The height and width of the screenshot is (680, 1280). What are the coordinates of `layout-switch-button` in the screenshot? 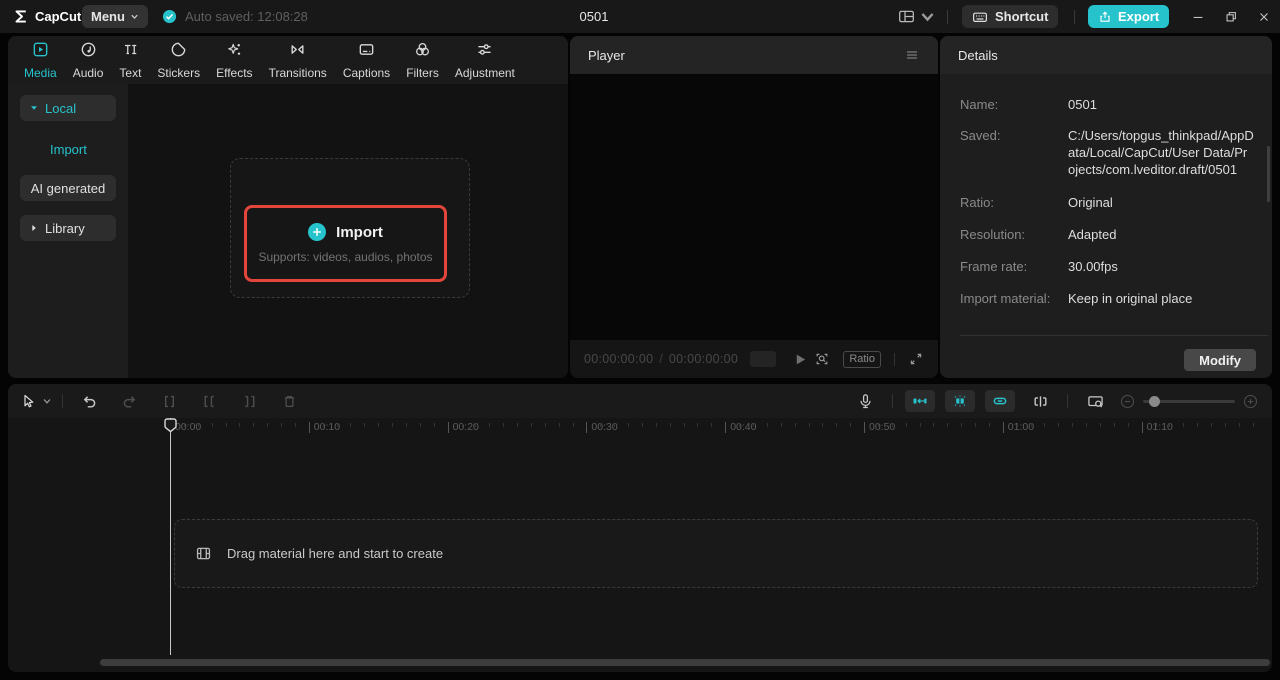 It's located at (917, 16).